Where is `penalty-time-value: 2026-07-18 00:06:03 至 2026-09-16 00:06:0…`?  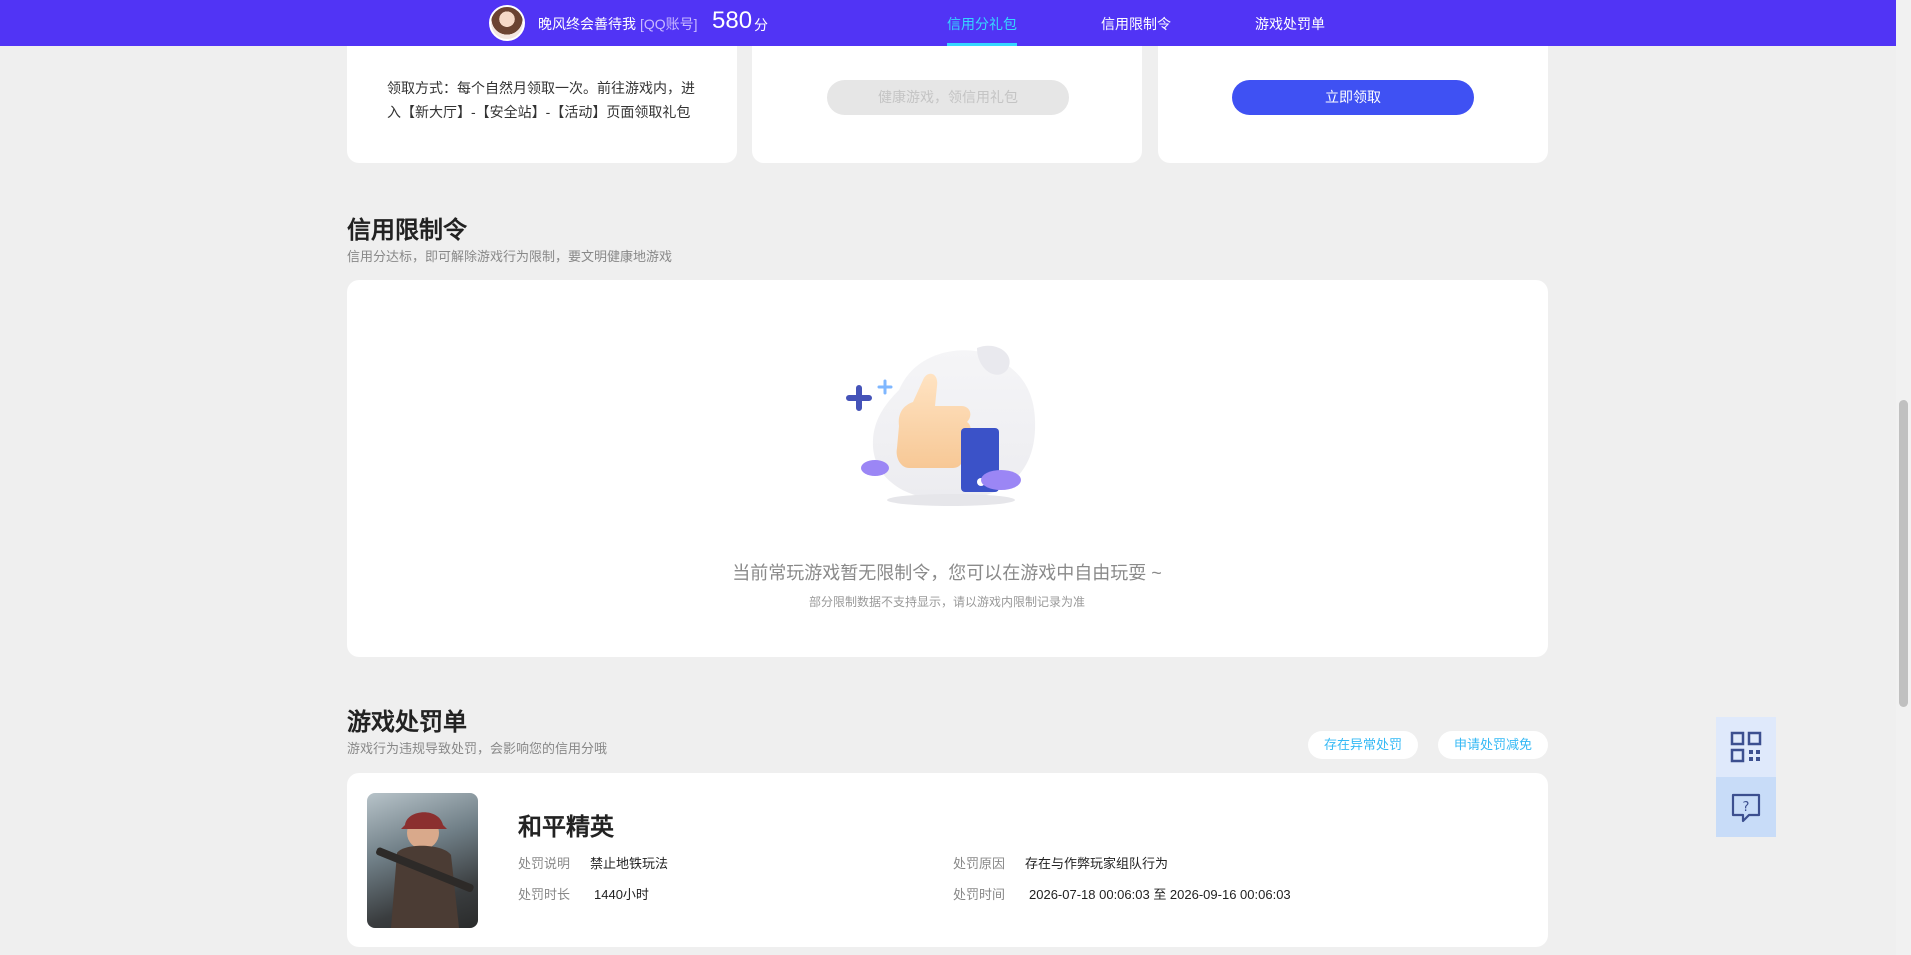 penalty-time-value: 2026-07-18 00:06:03 至 2026-09-16 00:06:0… is located at coordinates (1160, 894).